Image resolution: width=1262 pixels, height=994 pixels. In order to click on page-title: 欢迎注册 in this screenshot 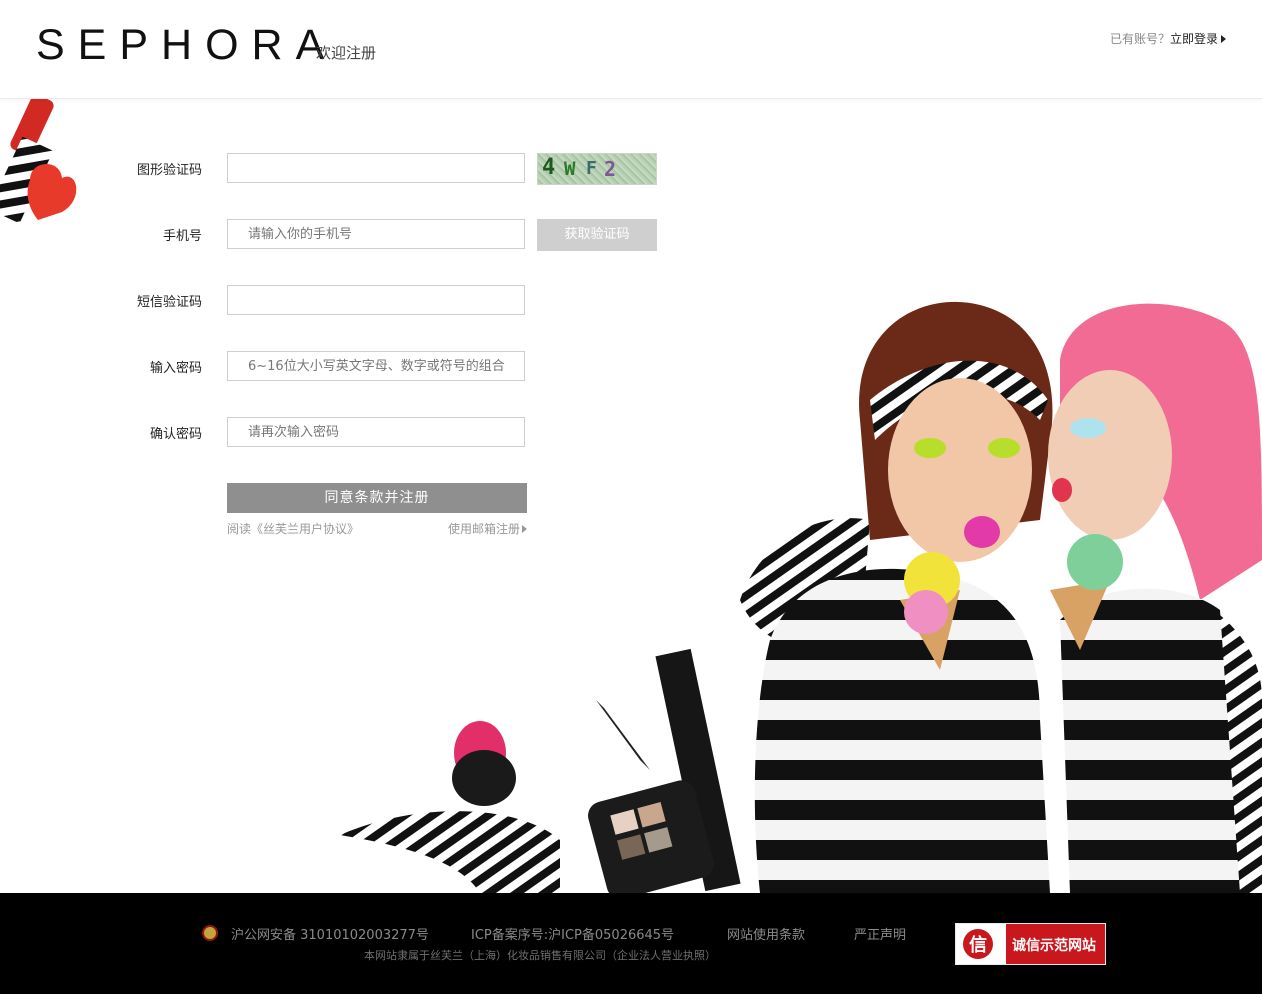, I will do `click(346, 53)`.